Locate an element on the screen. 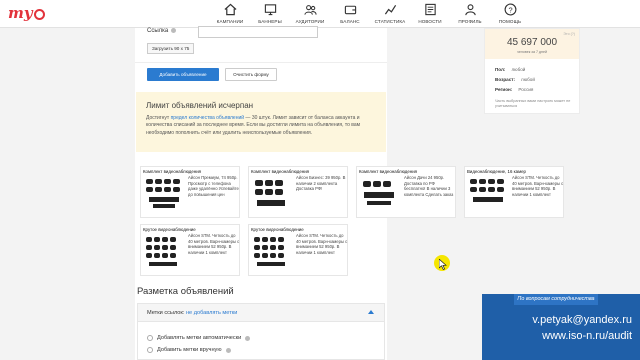 The height and width of the screenshot is (360, 640). wallet-icon is located at coordinates (350, 10).